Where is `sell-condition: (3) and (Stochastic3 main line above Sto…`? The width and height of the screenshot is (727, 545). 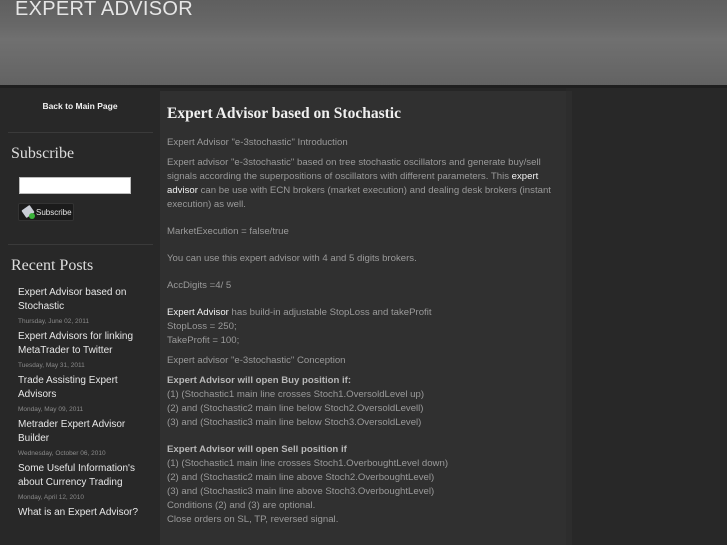 sell-condition: (3) and (Stochastic3 main line above Sto… is located at coordinates (301, 491).